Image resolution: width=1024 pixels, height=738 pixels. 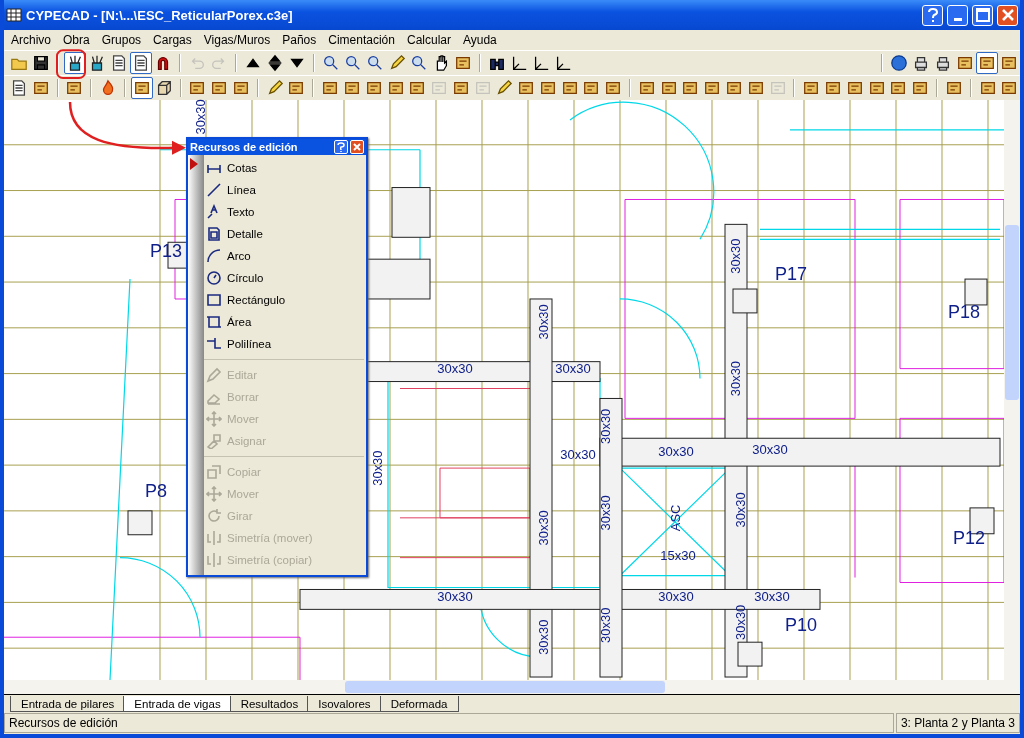 What do you see at coordinates (285, 300) in the screenshot?
I see `tool-list-item: Rectángulo` at bounding box center [285, 300].